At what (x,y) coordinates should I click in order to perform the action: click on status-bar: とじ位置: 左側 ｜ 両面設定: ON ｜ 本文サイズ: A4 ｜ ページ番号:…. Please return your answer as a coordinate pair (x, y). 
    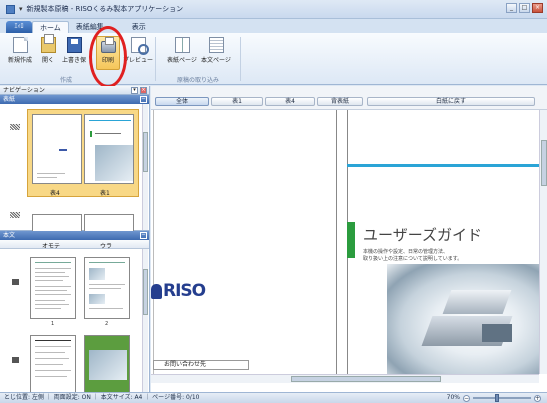
    Looking at the image, I should click on (273, 397).